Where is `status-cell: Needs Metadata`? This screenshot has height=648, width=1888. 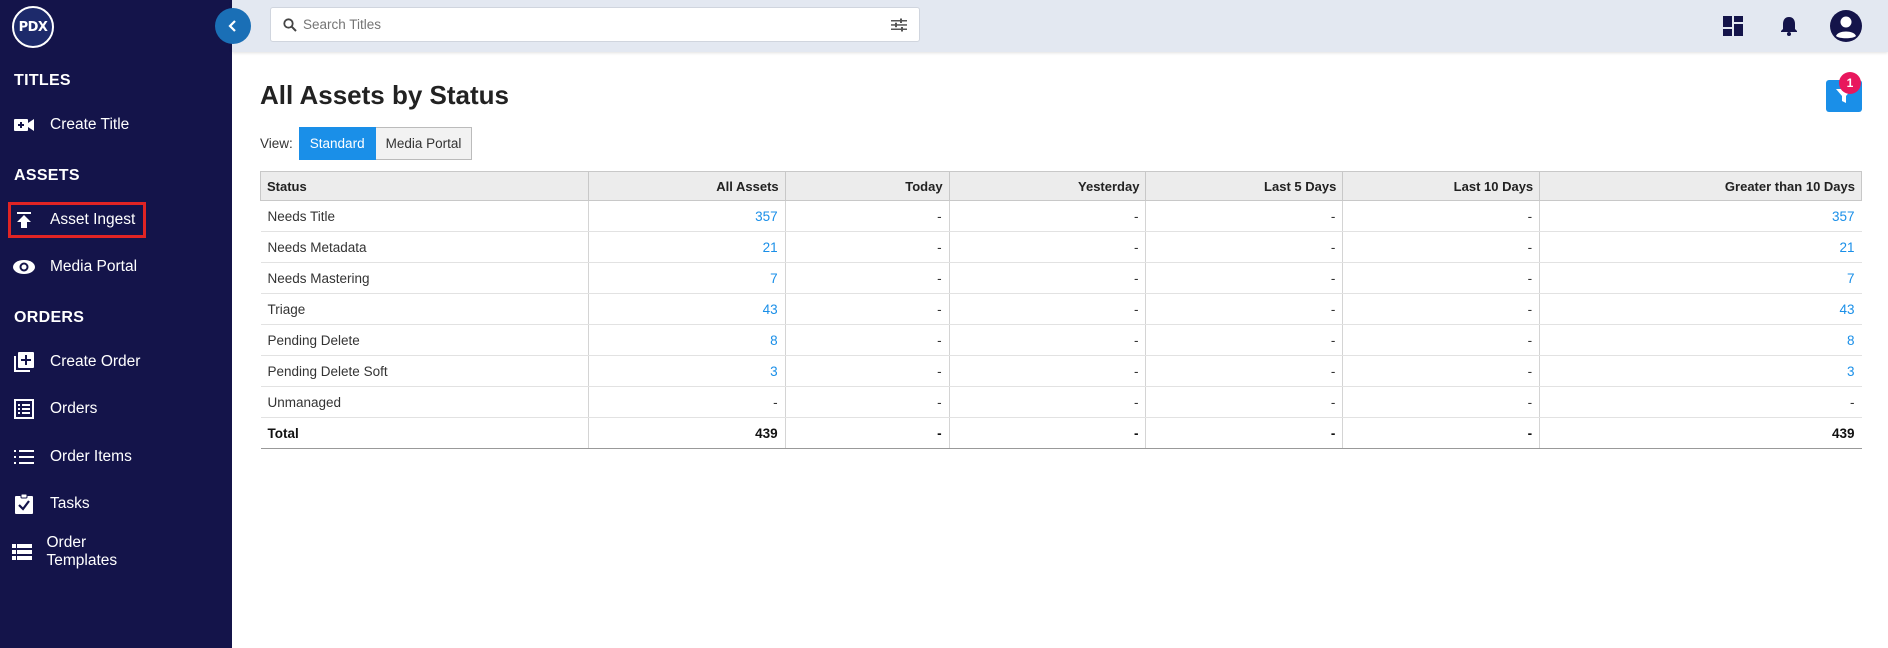 status-cell: Needs Metadata is located at coordinates (424, 247).